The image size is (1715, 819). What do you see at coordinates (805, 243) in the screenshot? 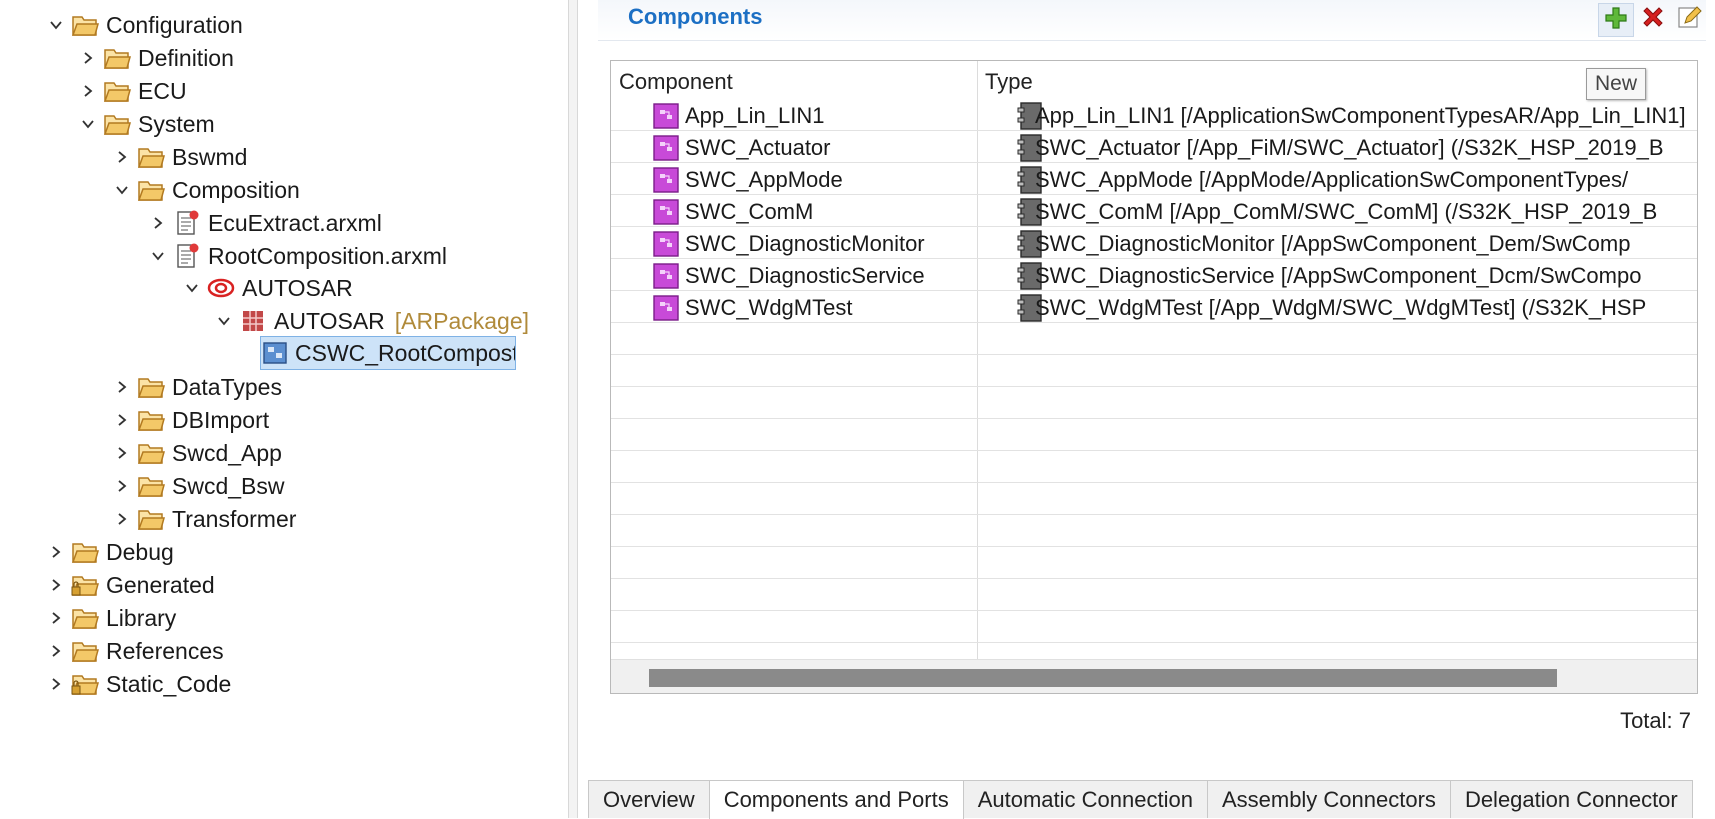
I see `component-name: SWC_DiagnosticMonitor` at bounding box center [805, 243].